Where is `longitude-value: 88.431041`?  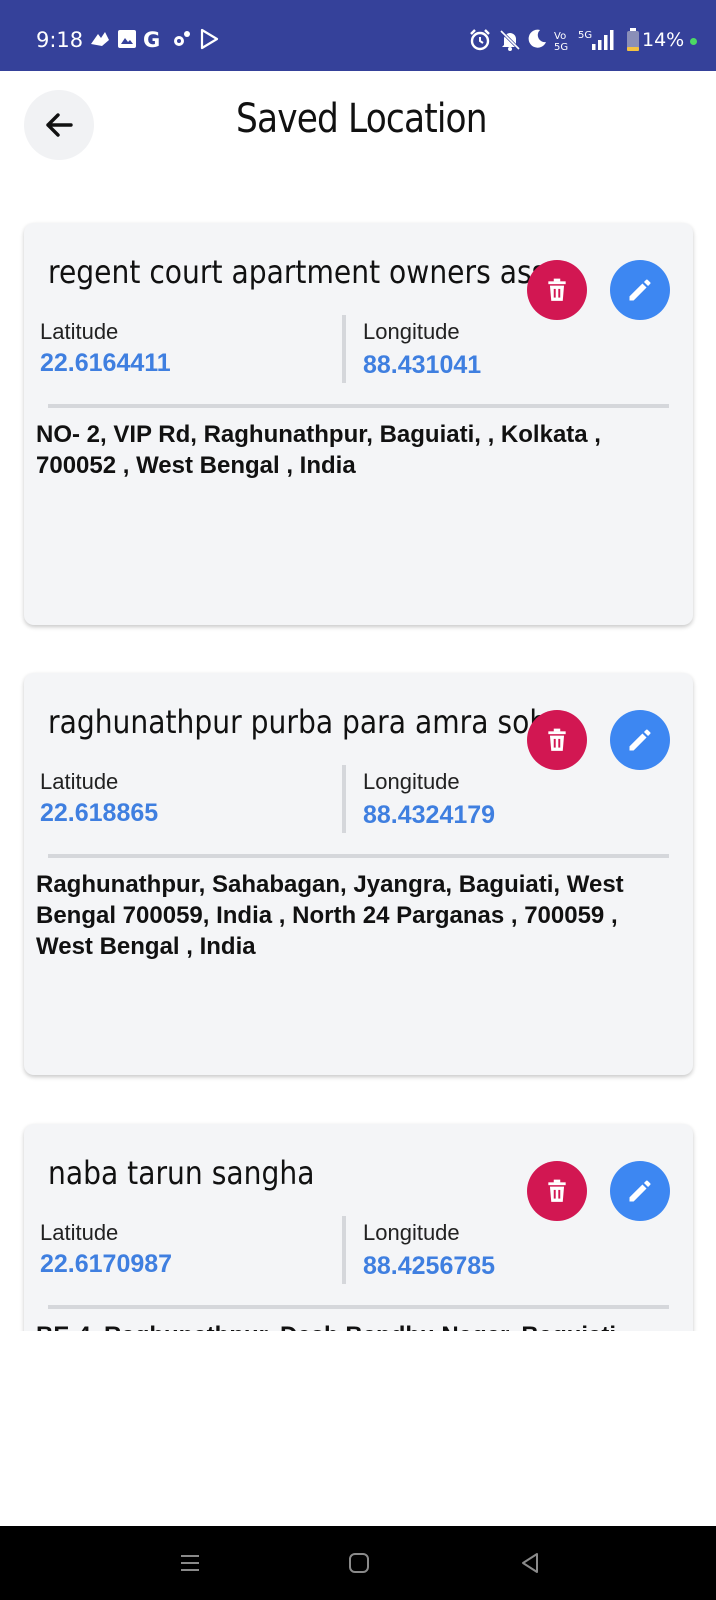 longitude-value: 88.431041 is located at coordinates (422, 365).